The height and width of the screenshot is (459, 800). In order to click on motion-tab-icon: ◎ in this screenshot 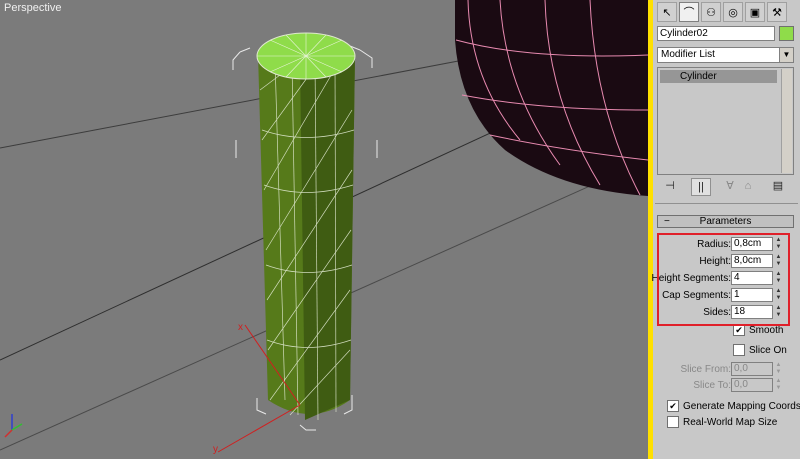, I will do `click(733, 12)`.